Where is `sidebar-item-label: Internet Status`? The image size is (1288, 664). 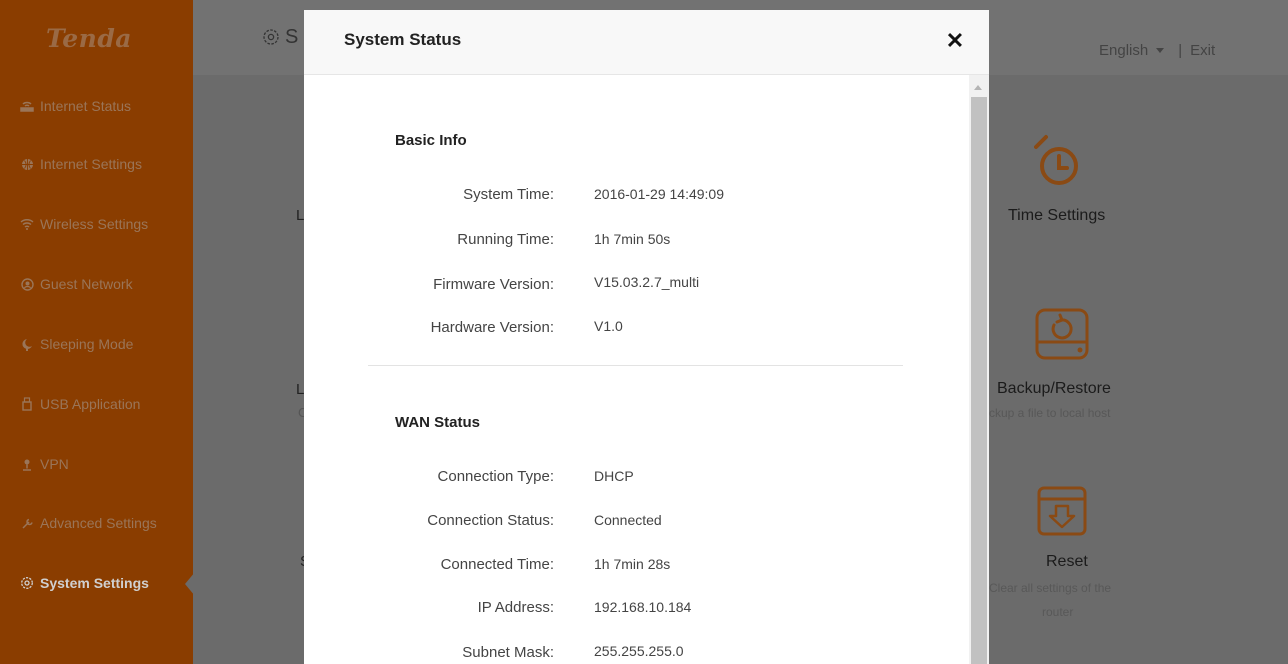
sidebar-item-label: Internet Status is located at coordinates (86, 106).